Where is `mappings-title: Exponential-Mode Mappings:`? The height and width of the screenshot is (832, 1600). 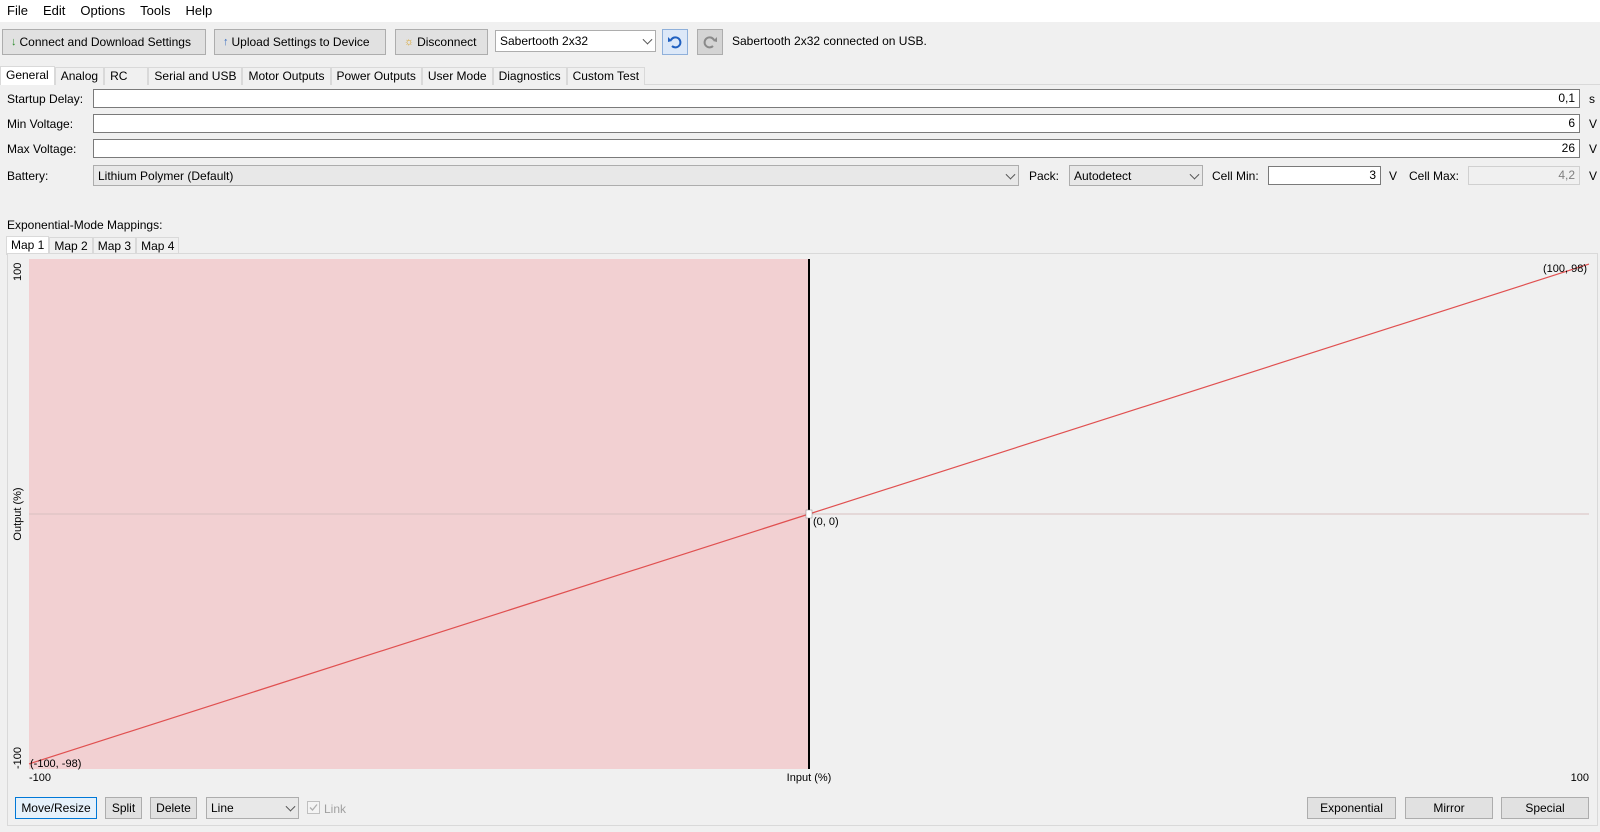
mappings-title: Exponential-Mode Mappings: is located at coordinates (85, 225).